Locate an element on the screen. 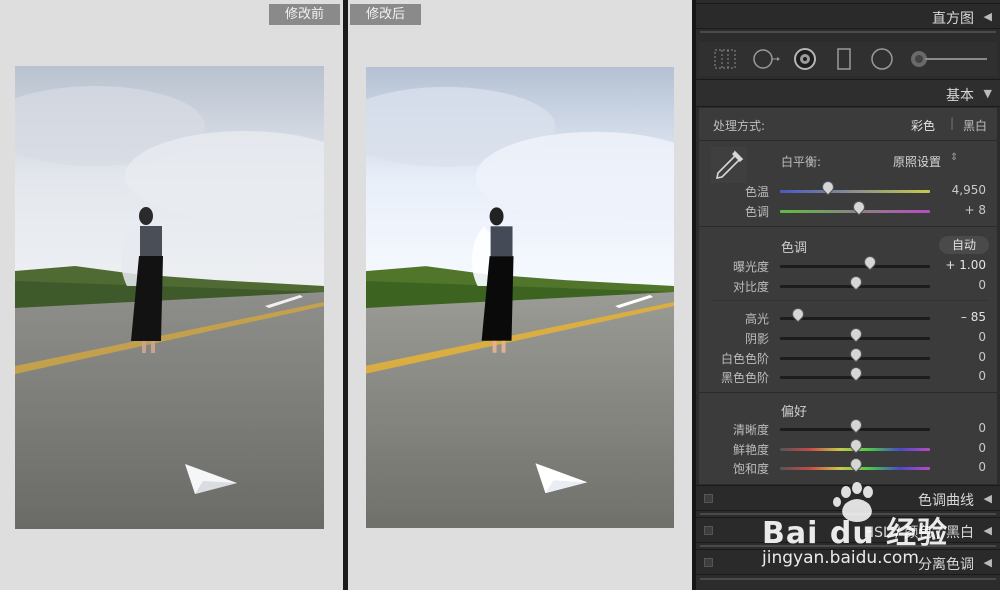 Image resolution: width=1000 pixels, height=590 pixels. tint-label: 色调 is located at coordinates (756, 212).